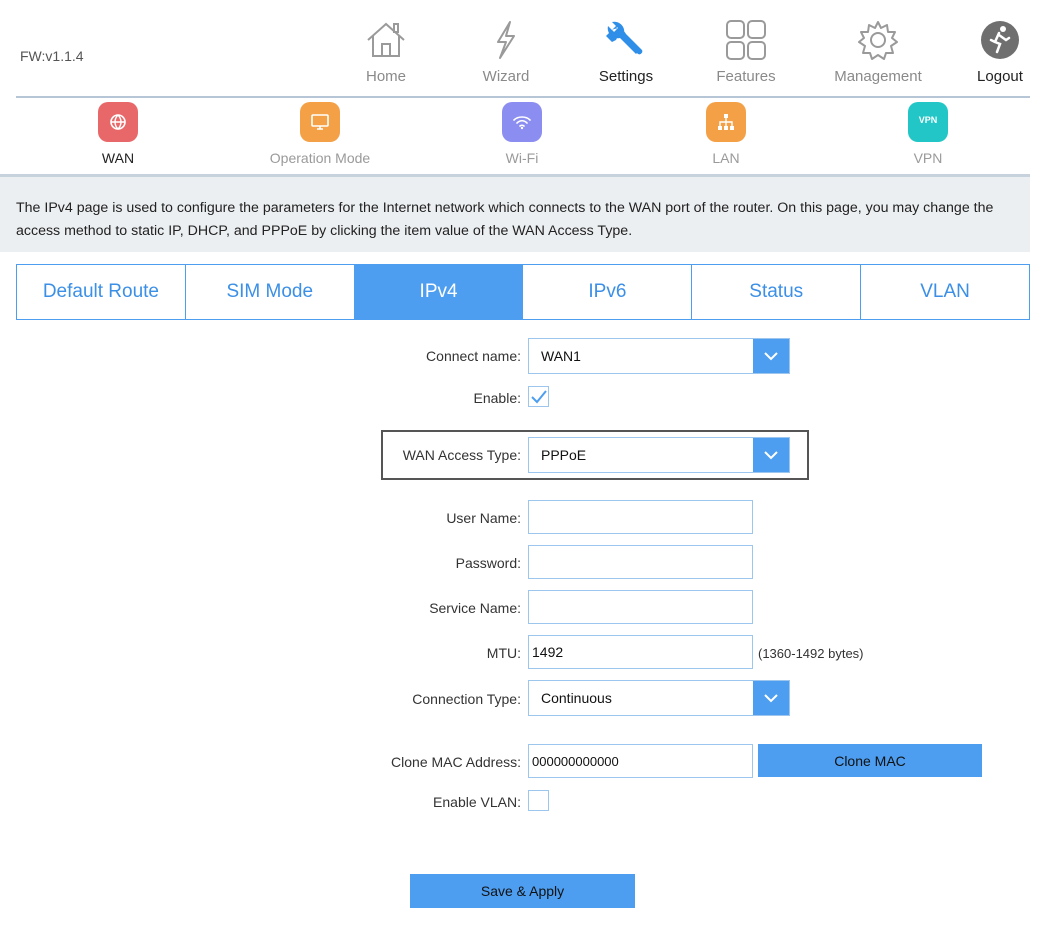 The width and height of the screenshot is (1054, 932). I want to click on checkmark-icon, so click(539, 397).